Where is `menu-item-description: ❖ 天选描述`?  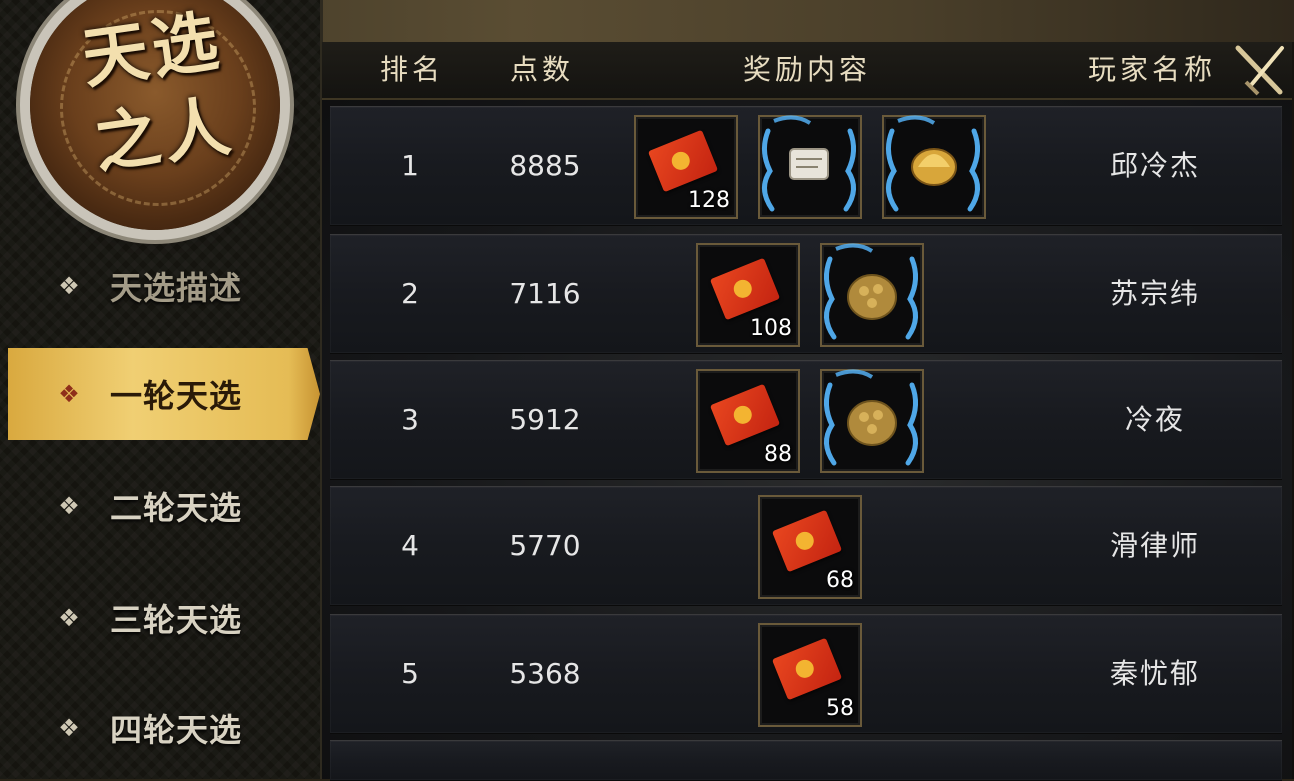 menu-item-description: ❖ 天选描述 is located at coordinates (164, 286).